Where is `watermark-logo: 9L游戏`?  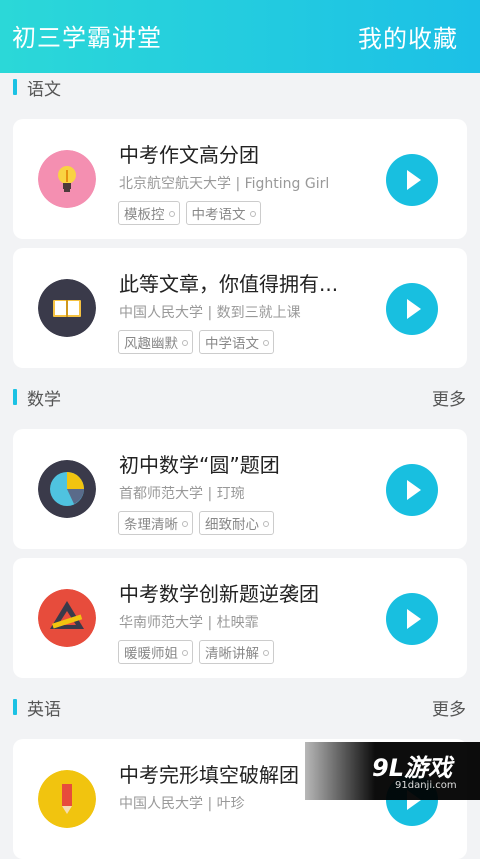 watermark-logo: 9L游戏 is located at coordinates (412, 768).